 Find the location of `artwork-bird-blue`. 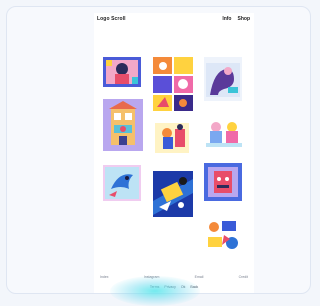

artwork-bird-blue is located at coordinates (122, 183).